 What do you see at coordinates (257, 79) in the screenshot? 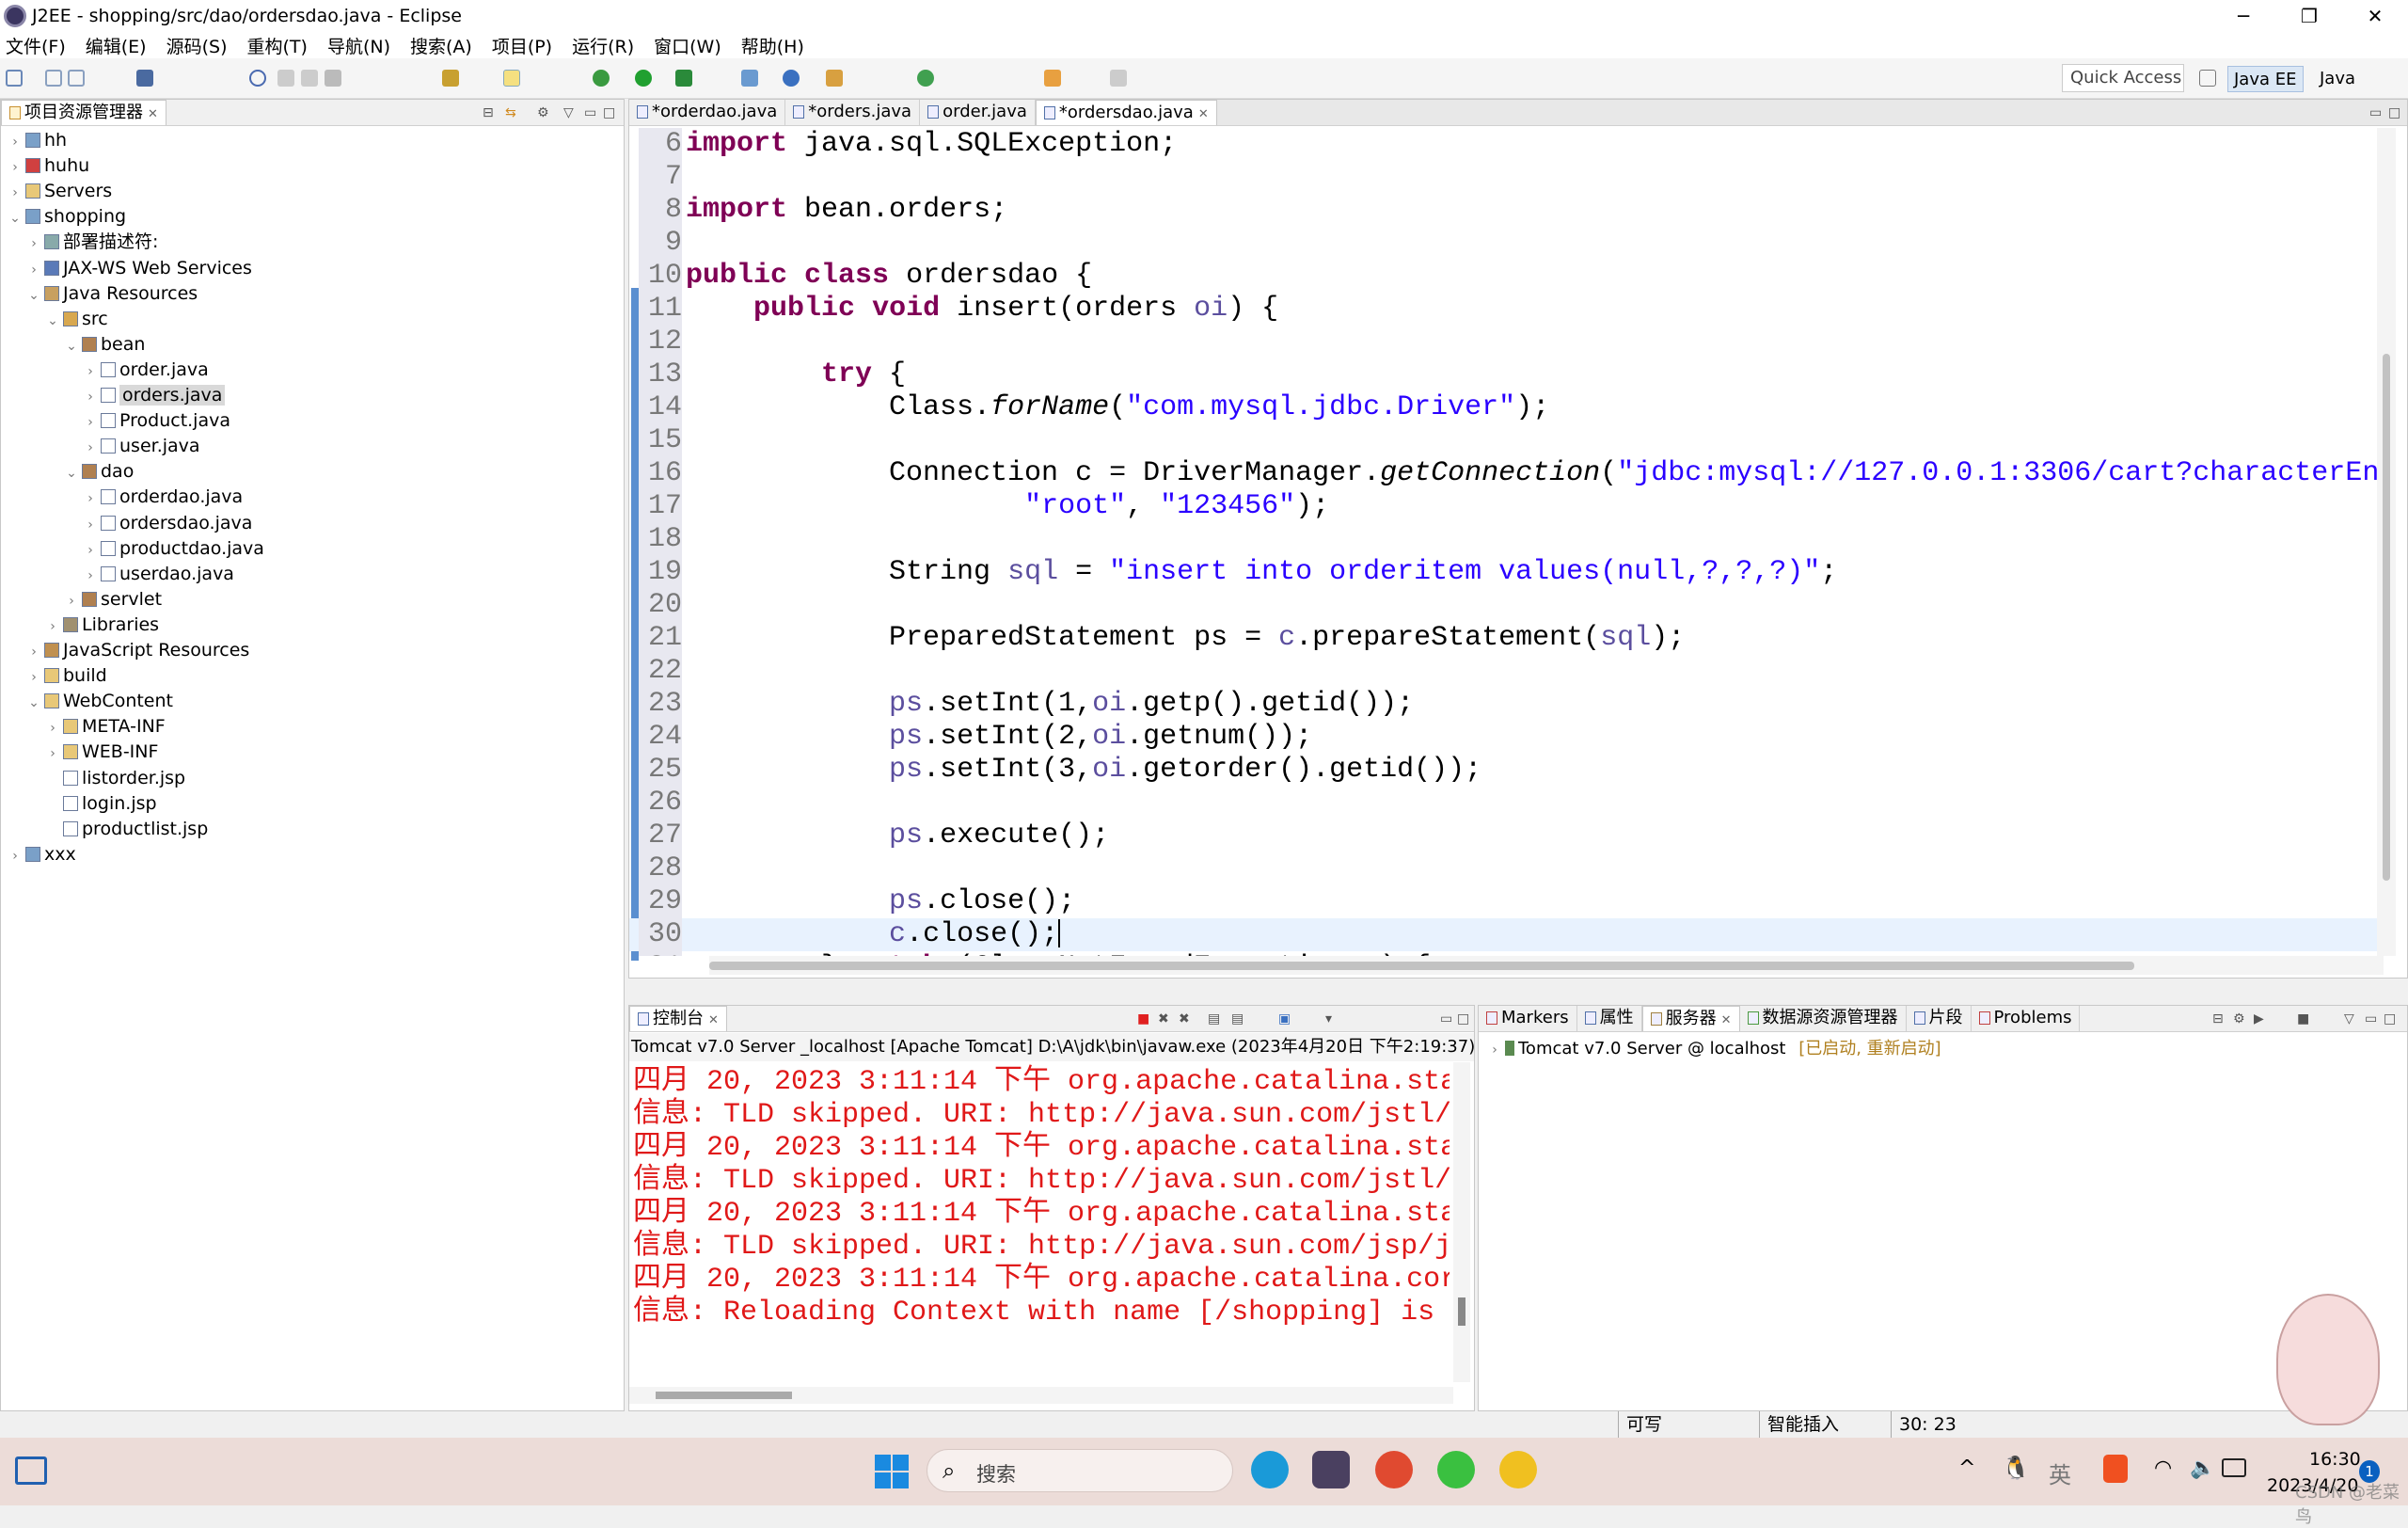
I see `skip-breakpoints-icon` at bounding box center [257, 79].